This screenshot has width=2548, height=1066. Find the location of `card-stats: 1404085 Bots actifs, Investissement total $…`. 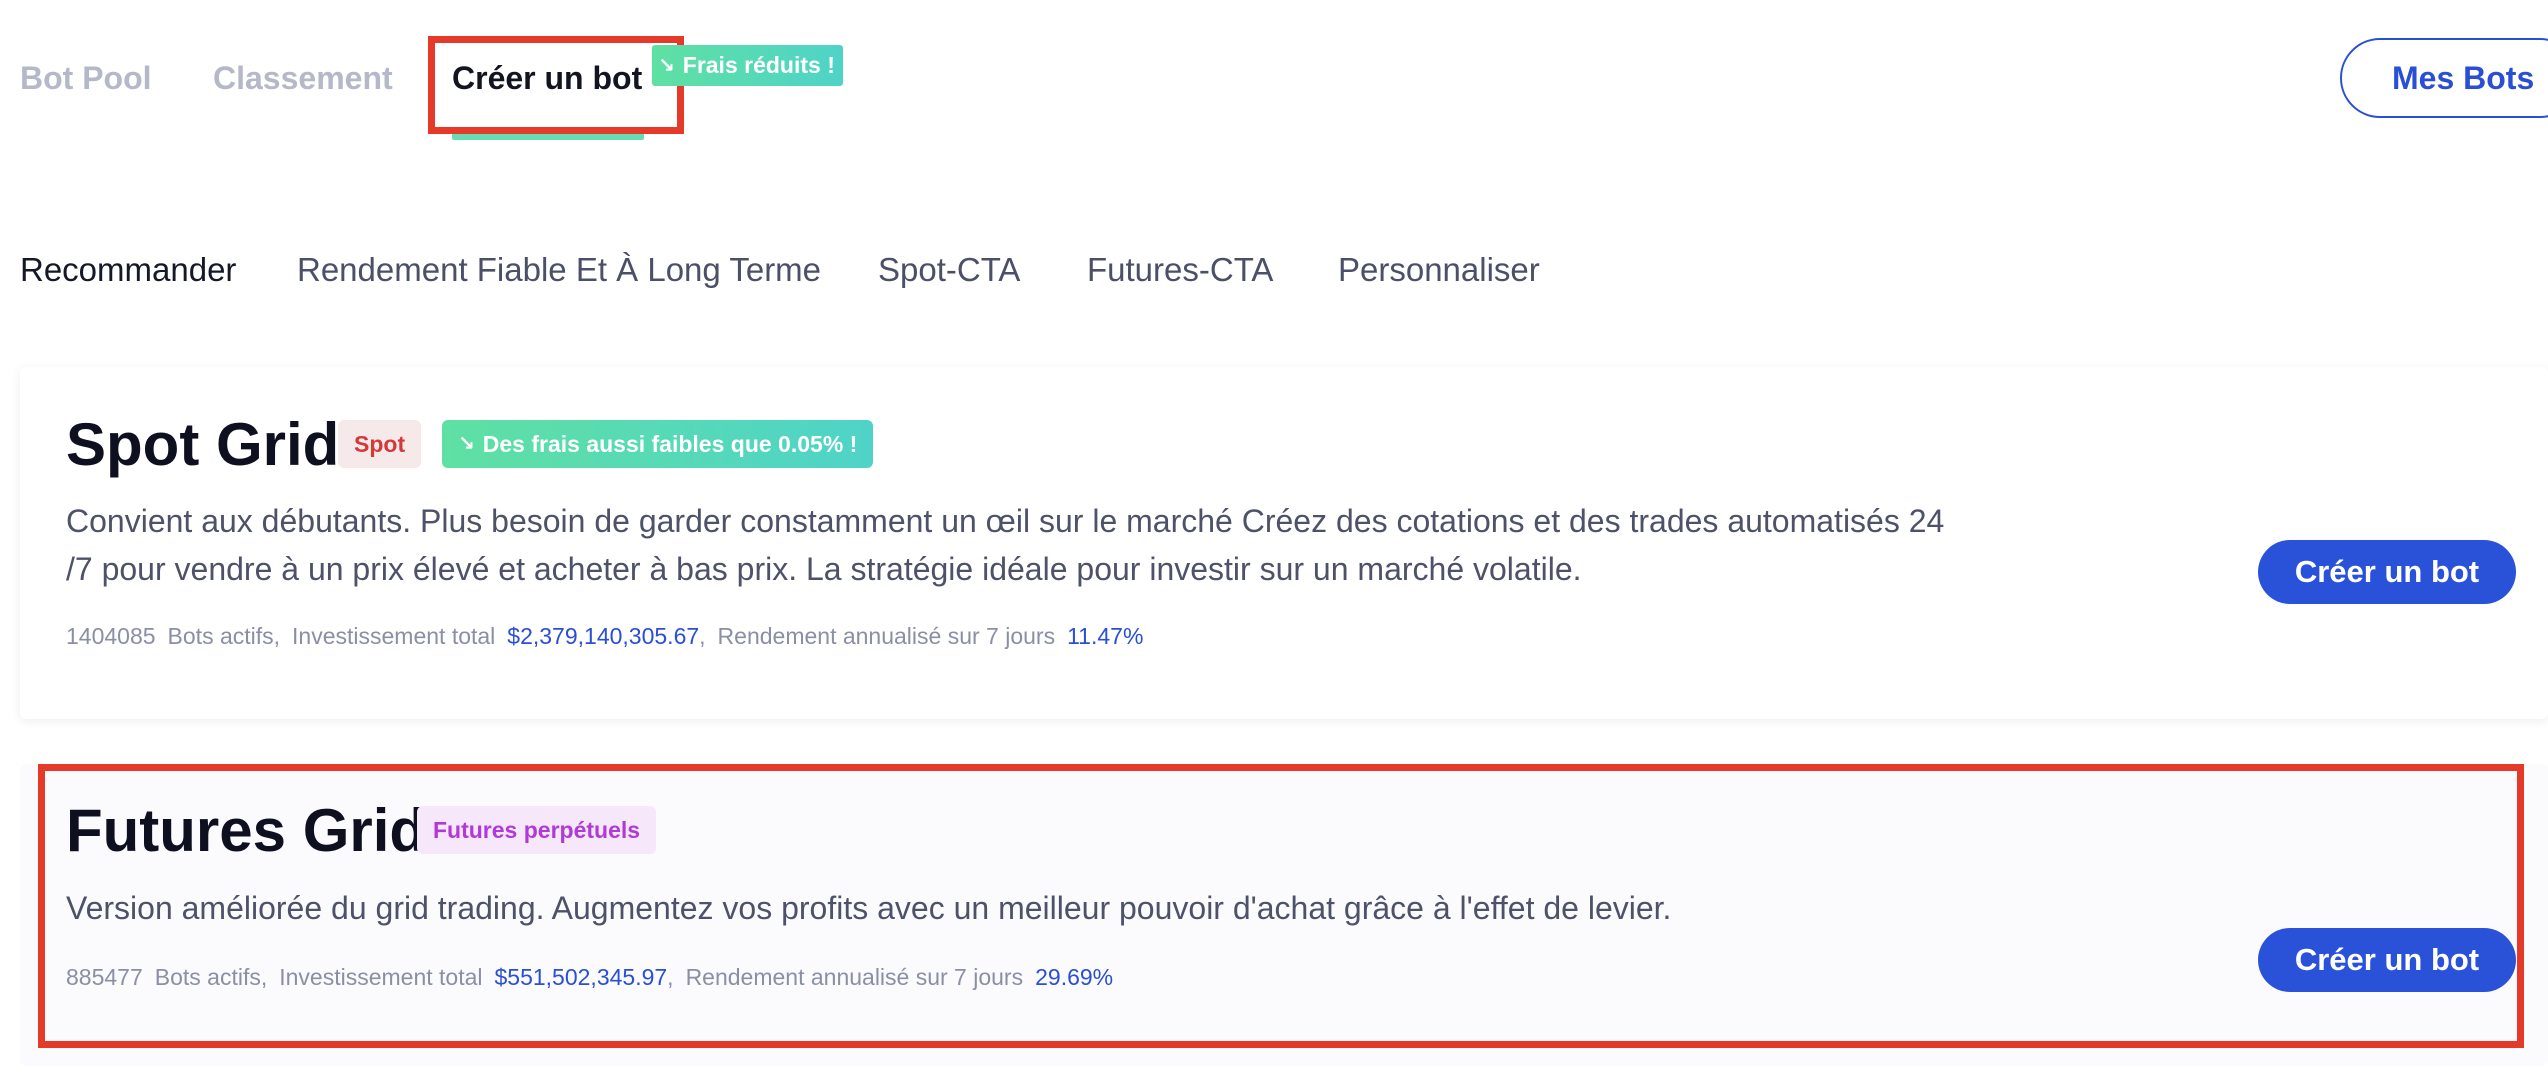

card-stats: 1404085 Bots actifs, Investissement total $… is located at coordinates (610, 636).